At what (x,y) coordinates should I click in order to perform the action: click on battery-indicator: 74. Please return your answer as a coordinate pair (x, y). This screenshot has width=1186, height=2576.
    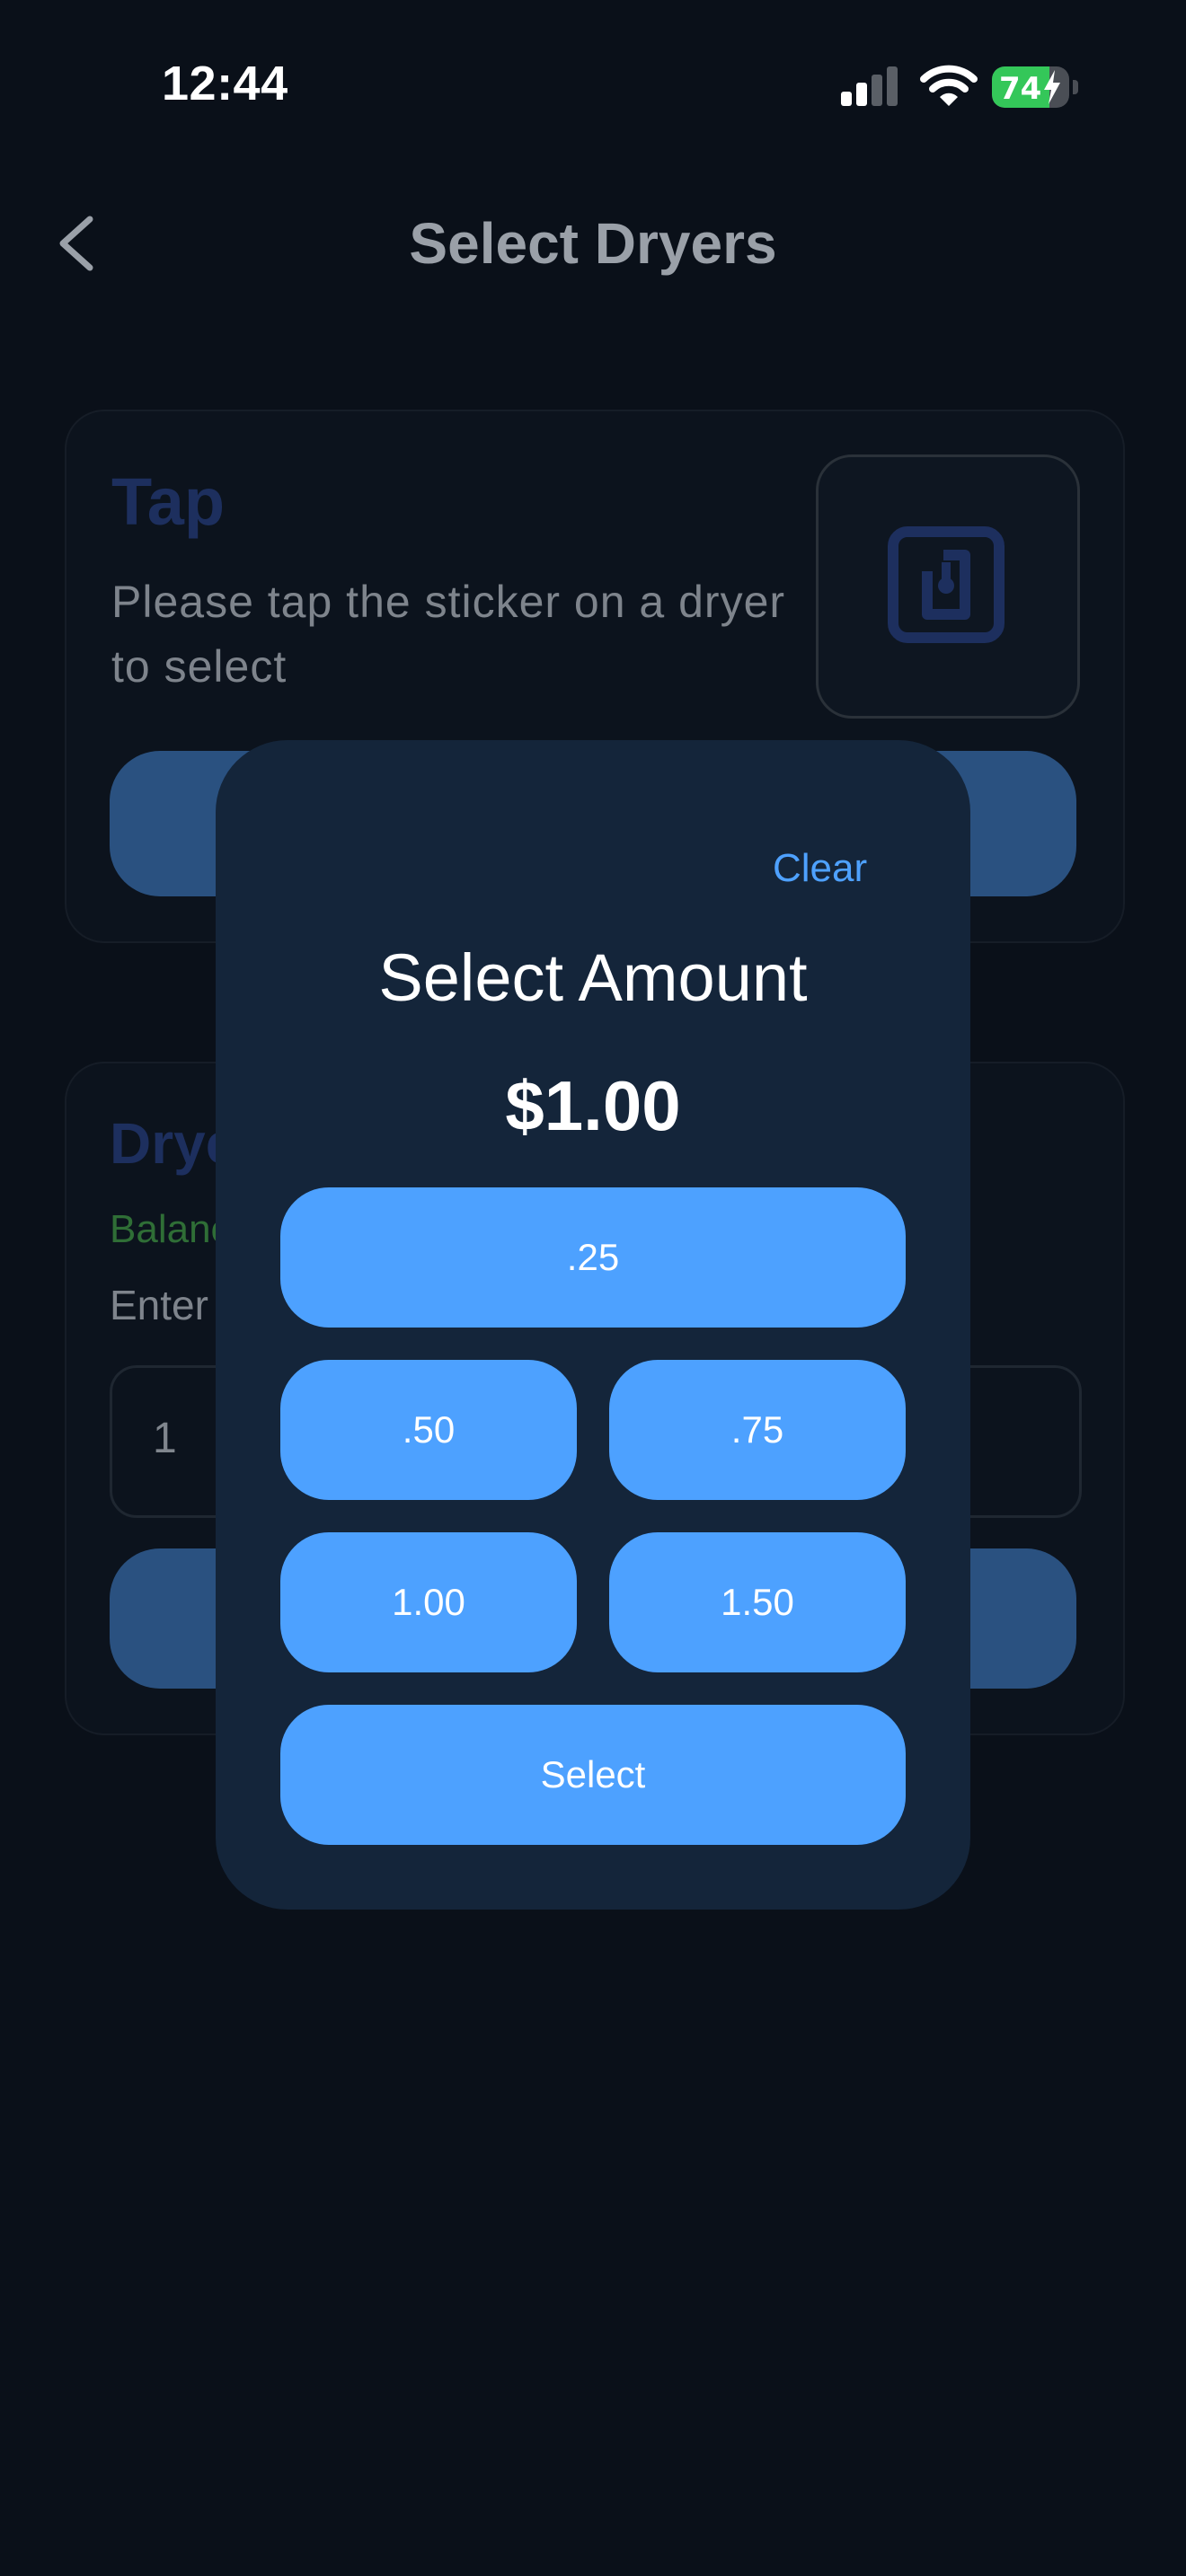
    Looking at the image, I should click on (1035, 87).